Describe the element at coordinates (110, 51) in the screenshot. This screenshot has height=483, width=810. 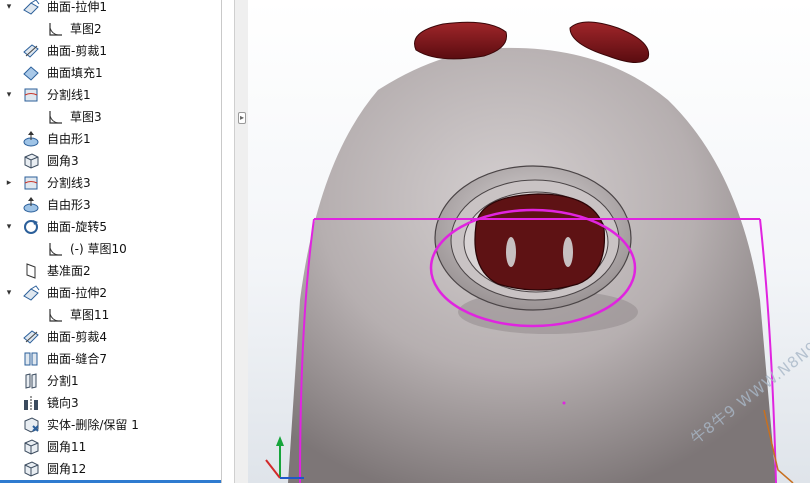
I see `tree-item-3: 曲面-剪裁1` at that location.